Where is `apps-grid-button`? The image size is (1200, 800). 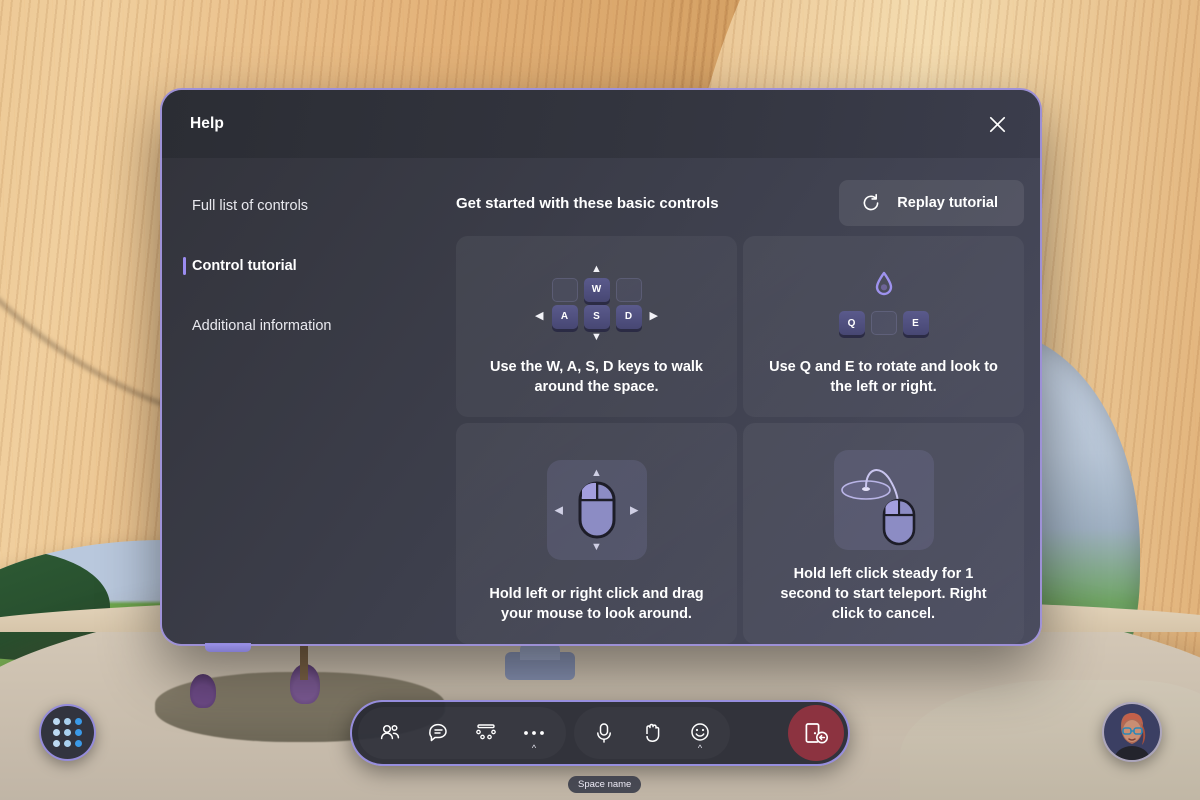
apps-grid-button is located at coordinates (67, 732).